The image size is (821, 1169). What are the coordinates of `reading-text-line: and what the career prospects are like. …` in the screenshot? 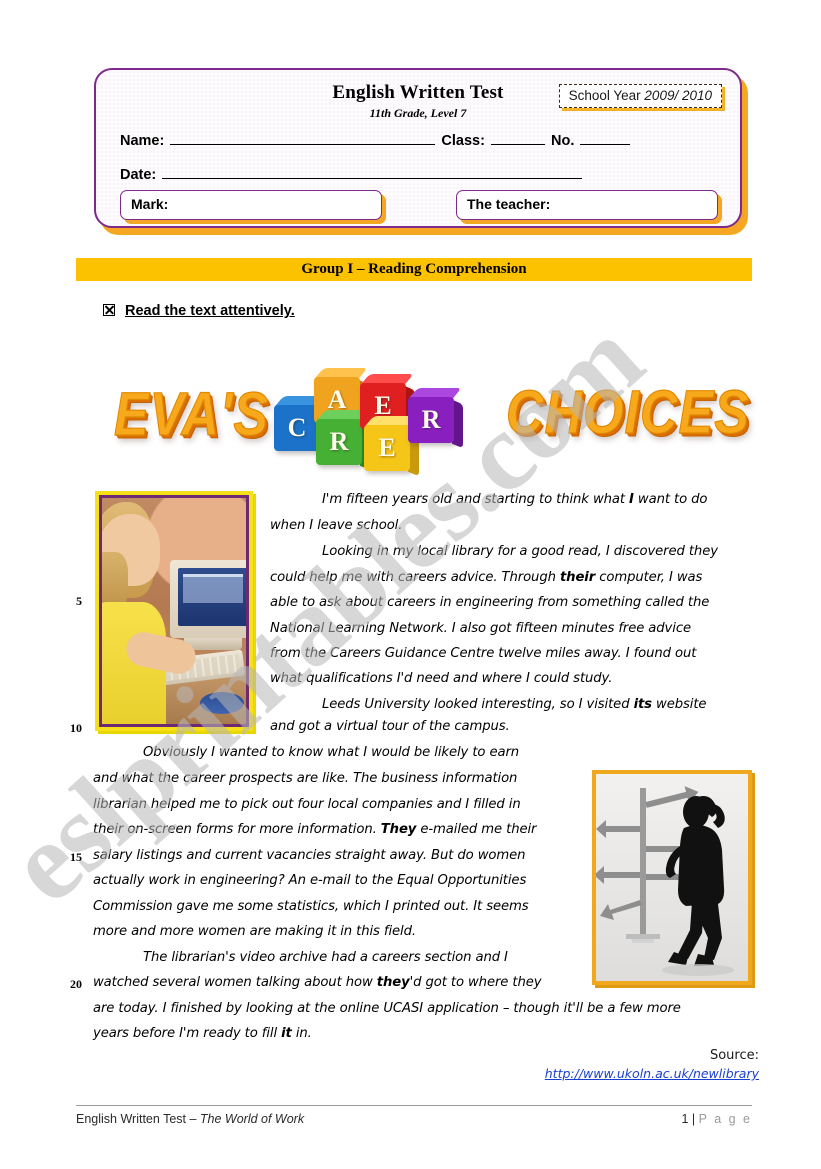 It's located at (305, 778).